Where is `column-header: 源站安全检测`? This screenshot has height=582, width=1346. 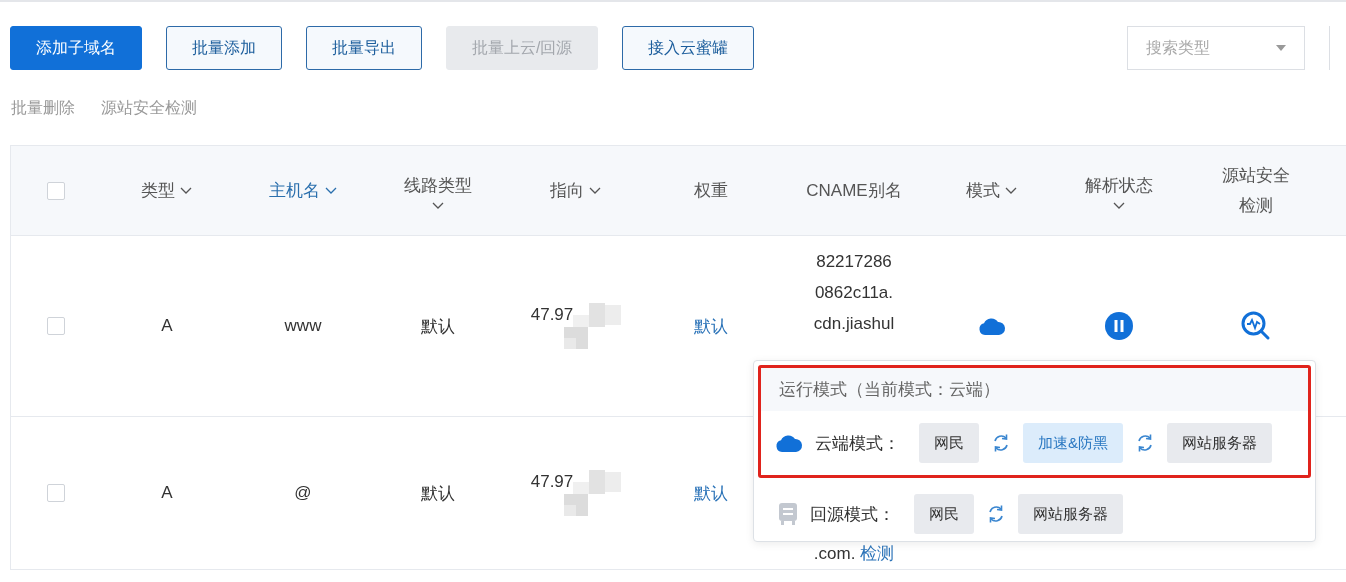
column-header: 源站安全检测 is located at coordinates (1256, 190).